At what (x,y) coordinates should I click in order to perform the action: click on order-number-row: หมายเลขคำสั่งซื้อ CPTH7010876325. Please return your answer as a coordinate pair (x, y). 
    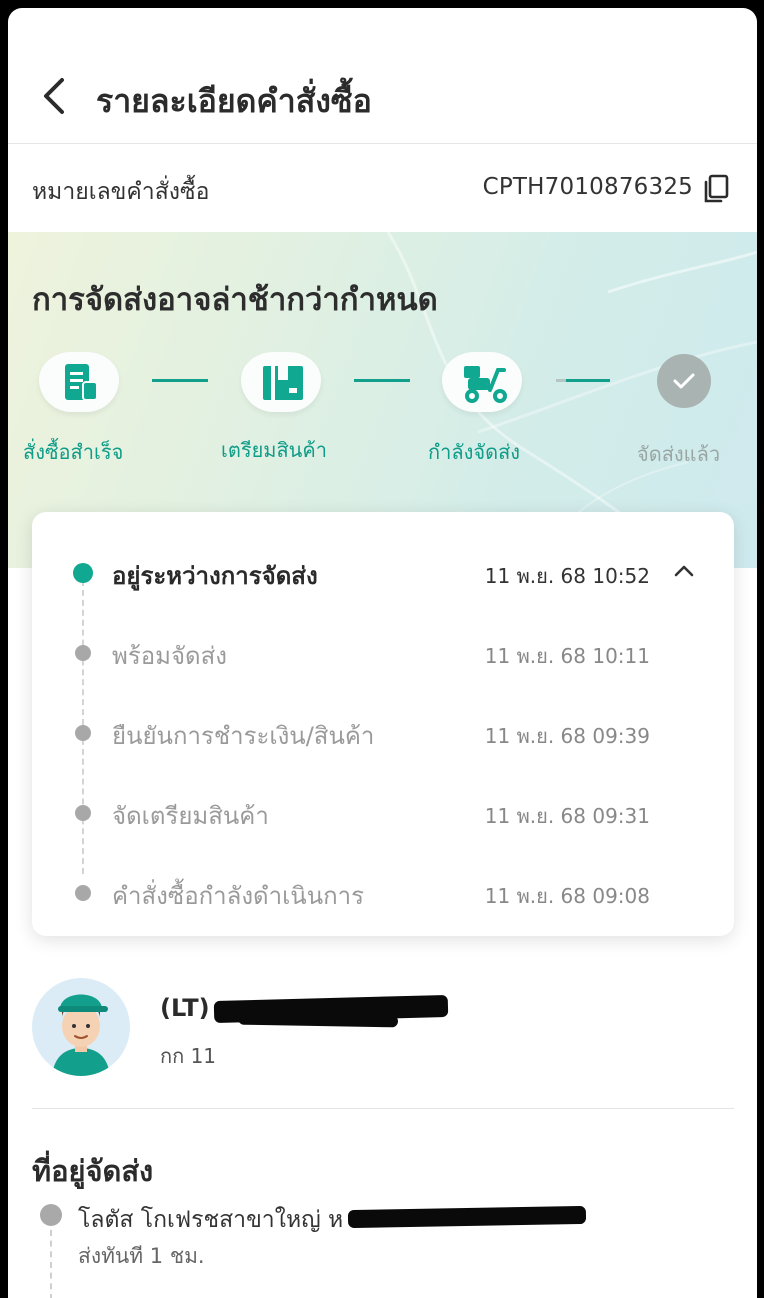
    Looking at the image, I should click on (382, 188).